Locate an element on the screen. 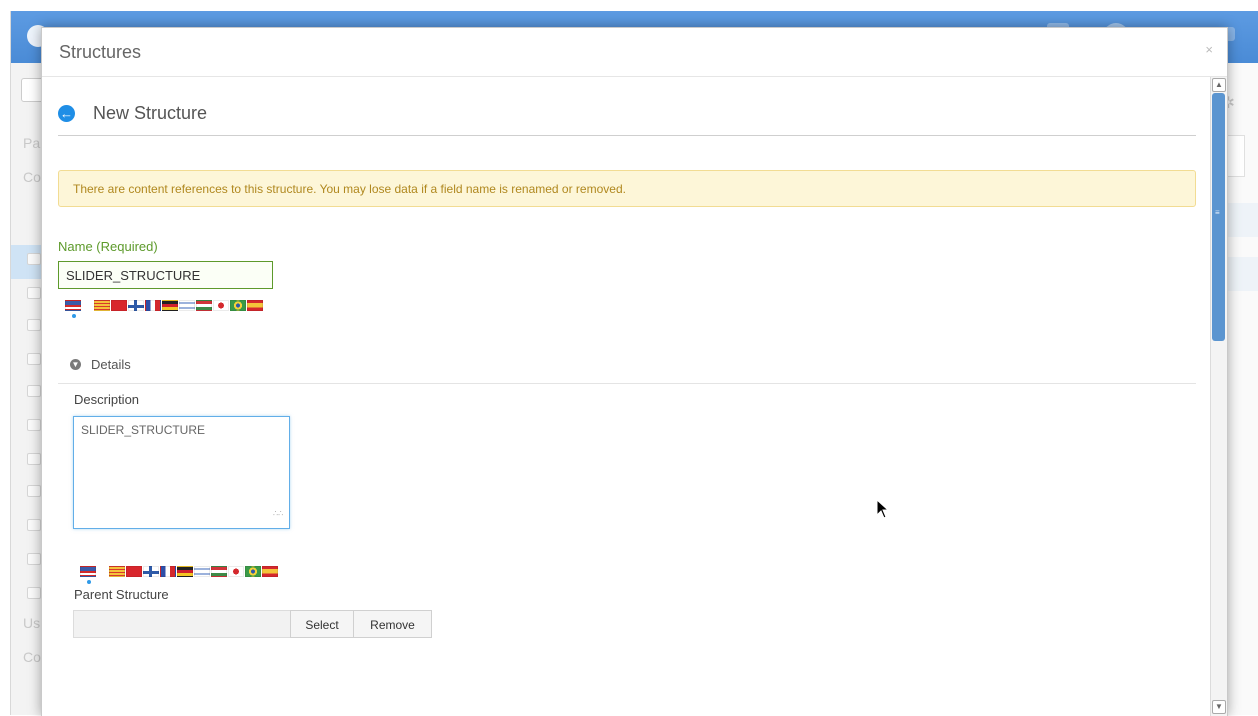 This screenshot has width=1258, height=716. scroll-up-arrow-icon: ▲ is located at coordinates (1219, 85).